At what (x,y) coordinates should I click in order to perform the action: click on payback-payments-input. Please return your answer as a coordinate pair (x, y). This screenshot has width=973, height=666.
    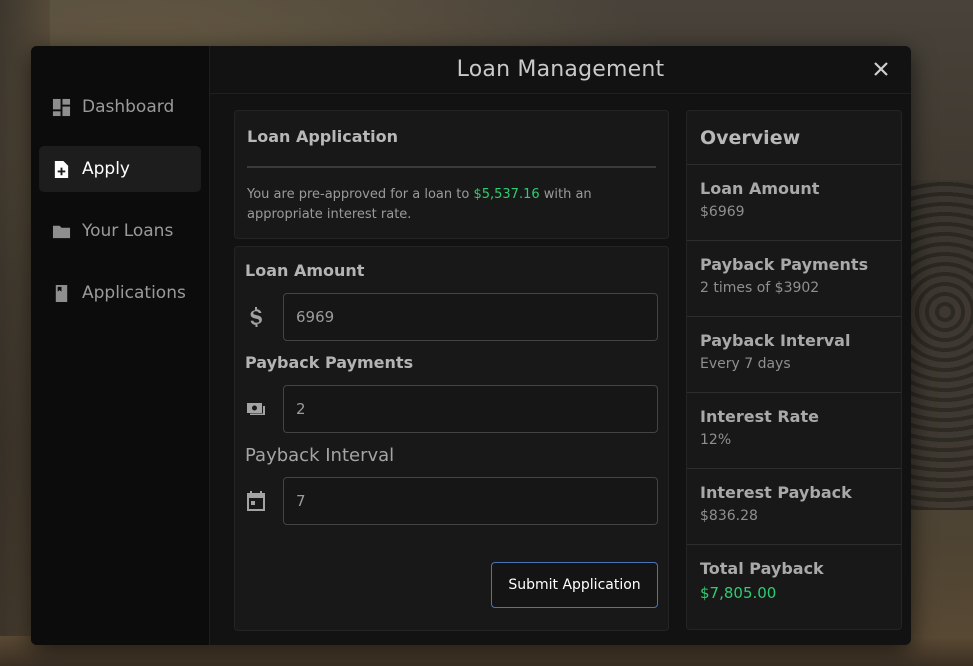
    Looking at the image, I should click on (470, 409).